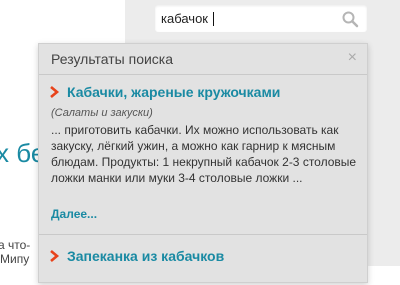 This screenshot has width=400, height=285. What do you see at coordinates (213, 19) in the screenshot?
I see `text-caret` at bounding box center [213, 19].